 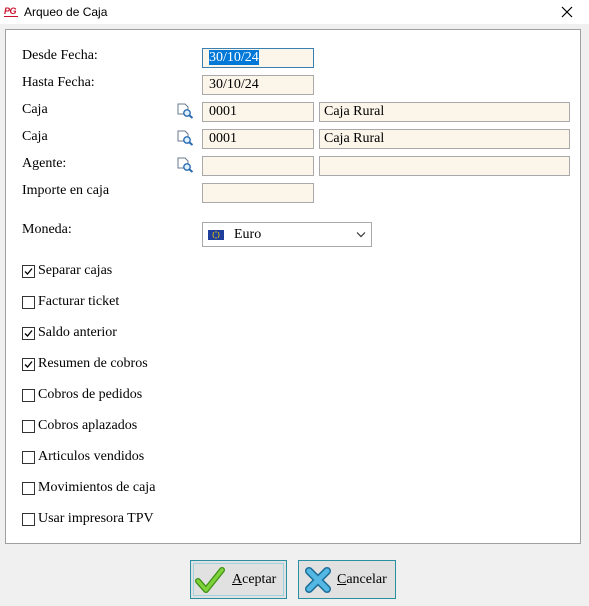 What do you see at coordinates (361, 235) in the screenshot?
I see `chevron-down-icon` at bounding box center [361, 235].